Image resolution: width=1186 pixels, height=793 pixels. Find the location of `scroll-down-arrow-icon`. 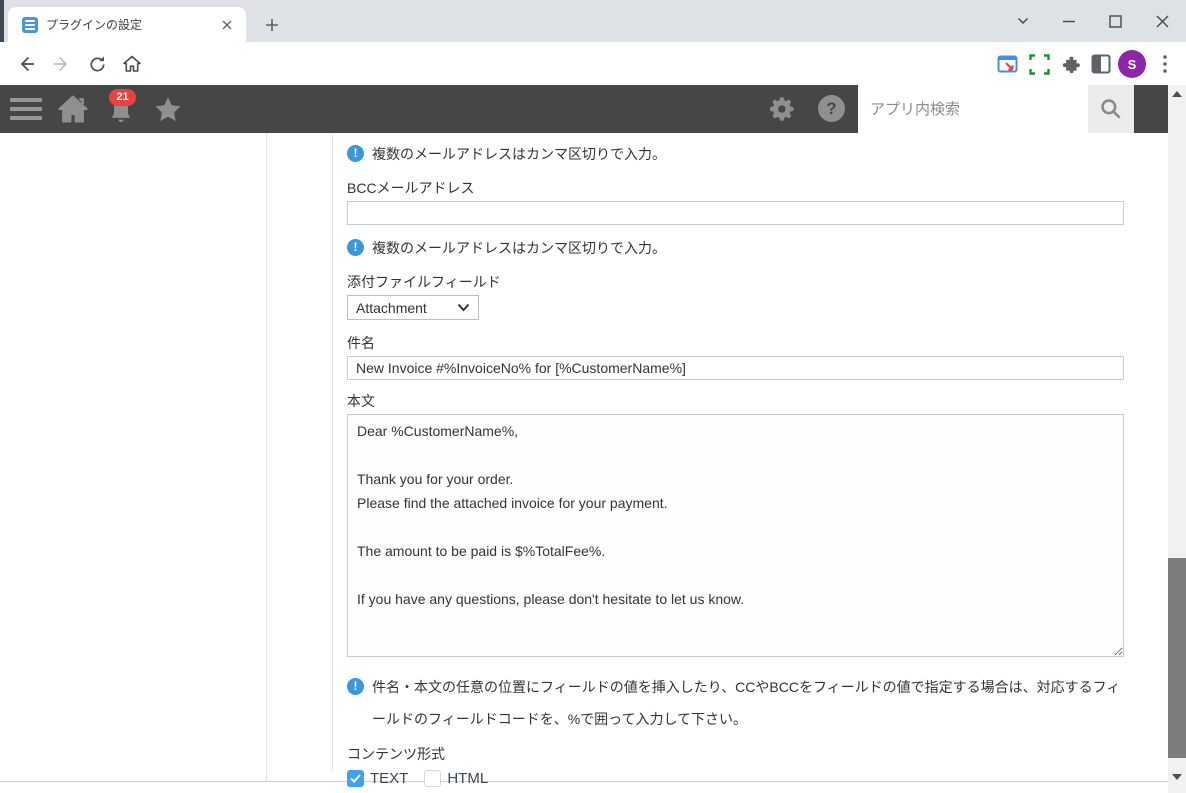

scroll-down-arrow-icon is located at coordinates (1177, 777).